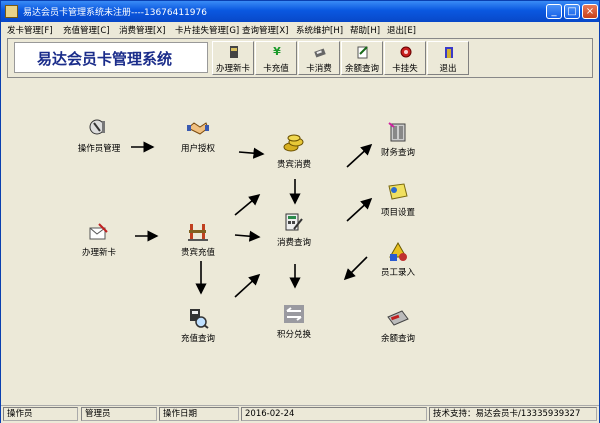 The image size is (600, 423). Describe the element at coordinates (234, 52) in the screenshot. I see `new-card-icon` at that location.